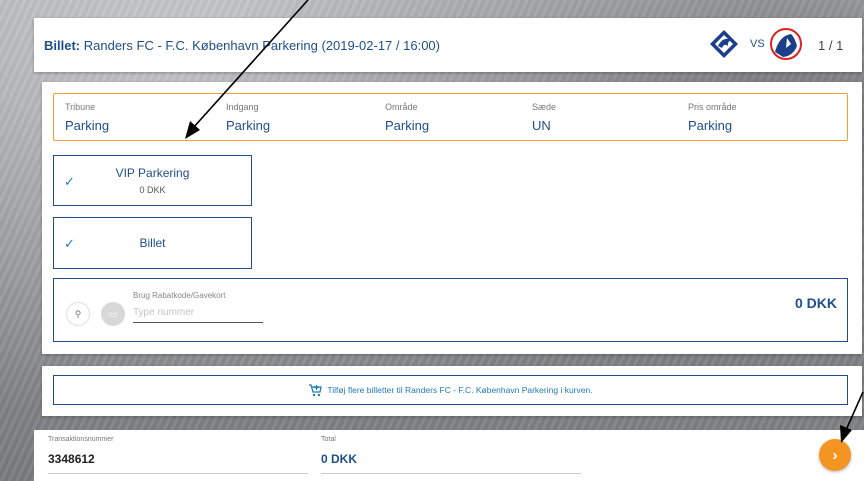 The width and height of the screenshot is (864, 481). Describe the element at coordinates (152, 190) in the screenshot. I see `option-vip-parkering-price: 0 DKK` at that location.